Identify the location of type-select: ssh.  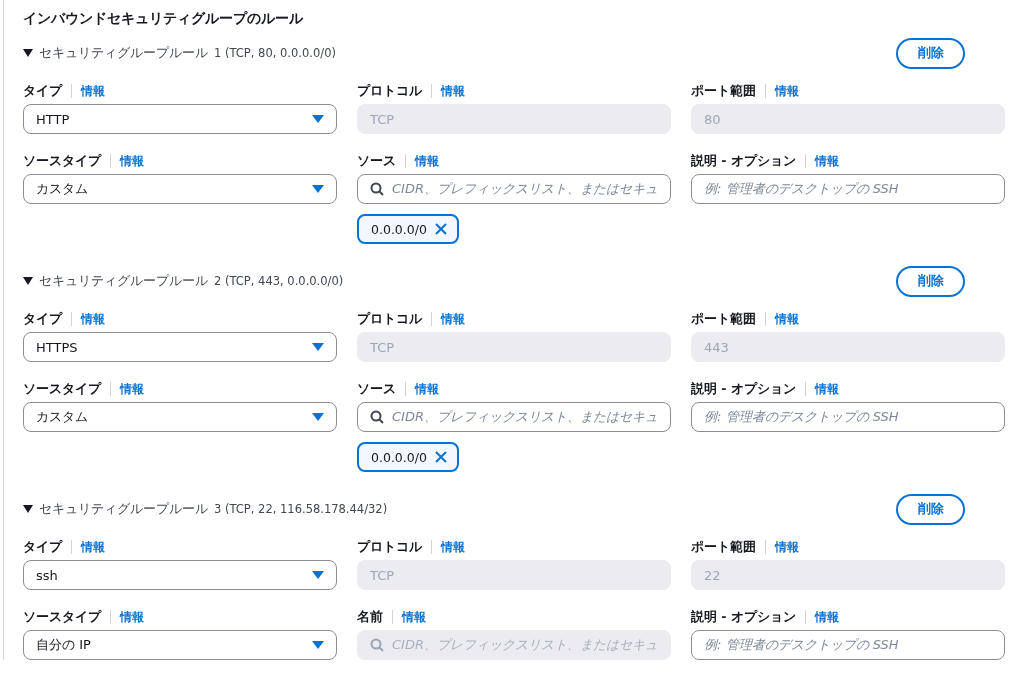
(180, 575).